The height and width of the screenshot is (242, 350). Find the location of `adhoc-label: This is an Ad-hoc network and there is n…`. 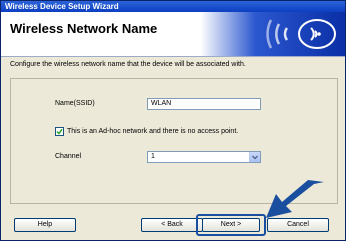

adhoc-label: This is an Ad-hoc network and there is n… is located at coordinates (153, 131).